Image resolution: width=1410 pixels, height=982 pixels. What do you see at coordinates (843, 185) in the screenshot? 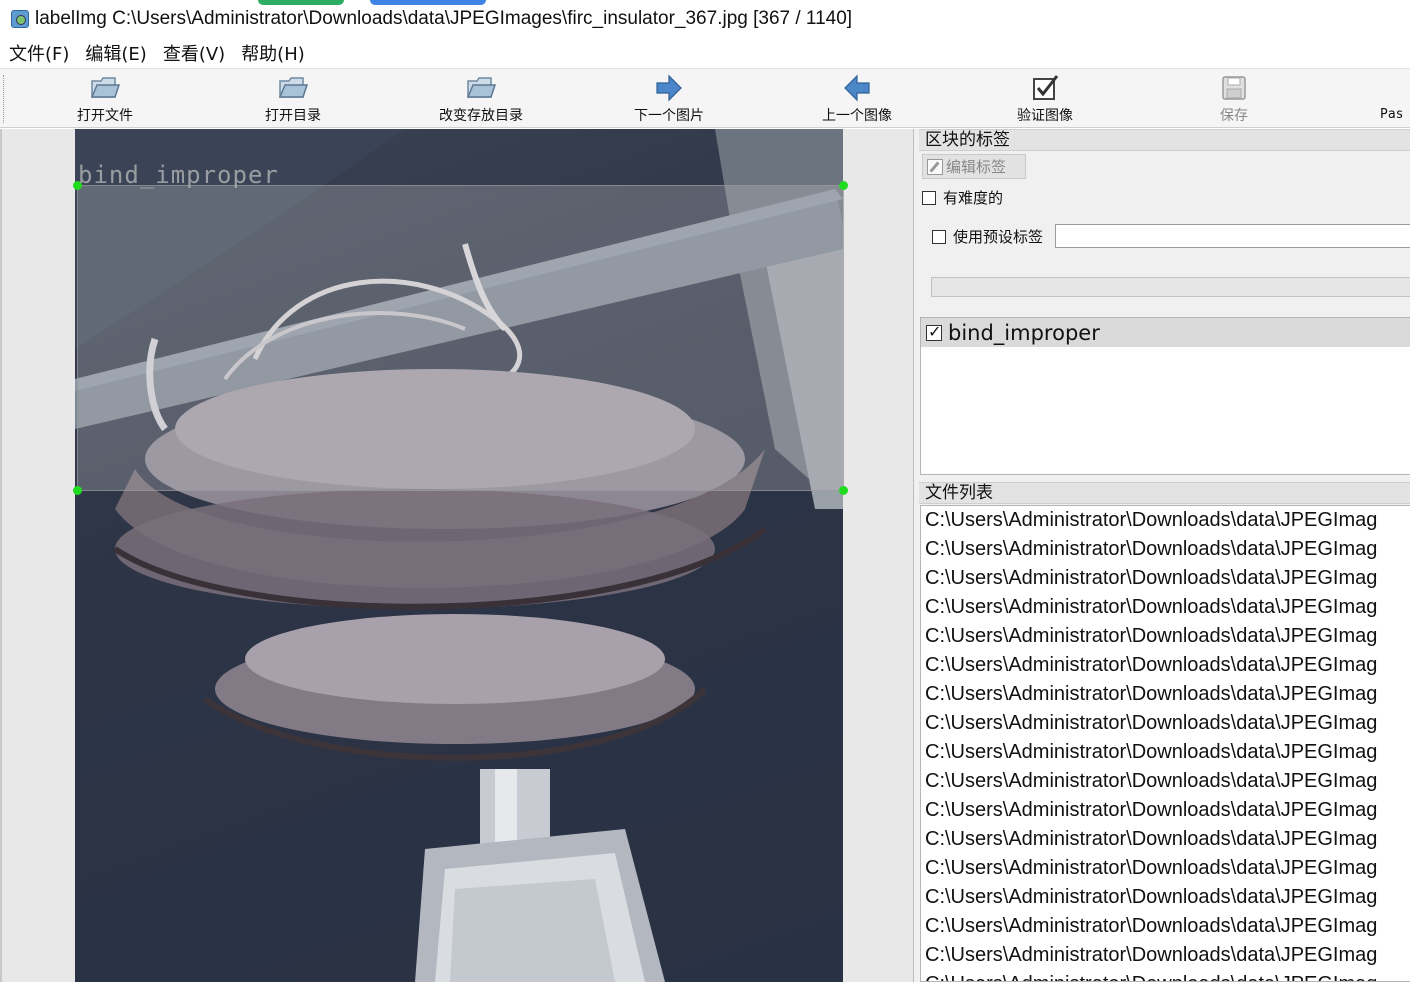
I see `bbox-handle-top-right` at bounding box center [843, 185].